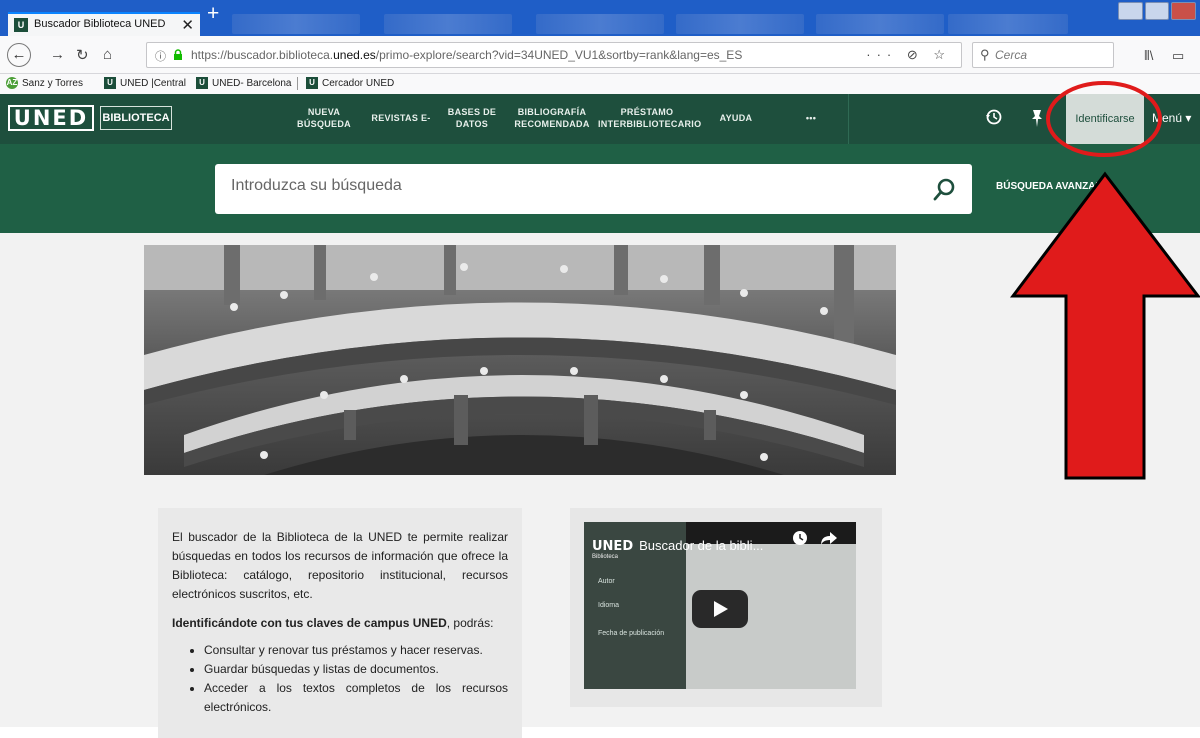 This screenshot has width=1200, height=738. What do you see at coordinates (985, 54) in the screenshot?
I see `search-icon: ⚲` at bounding box center [985, 54].